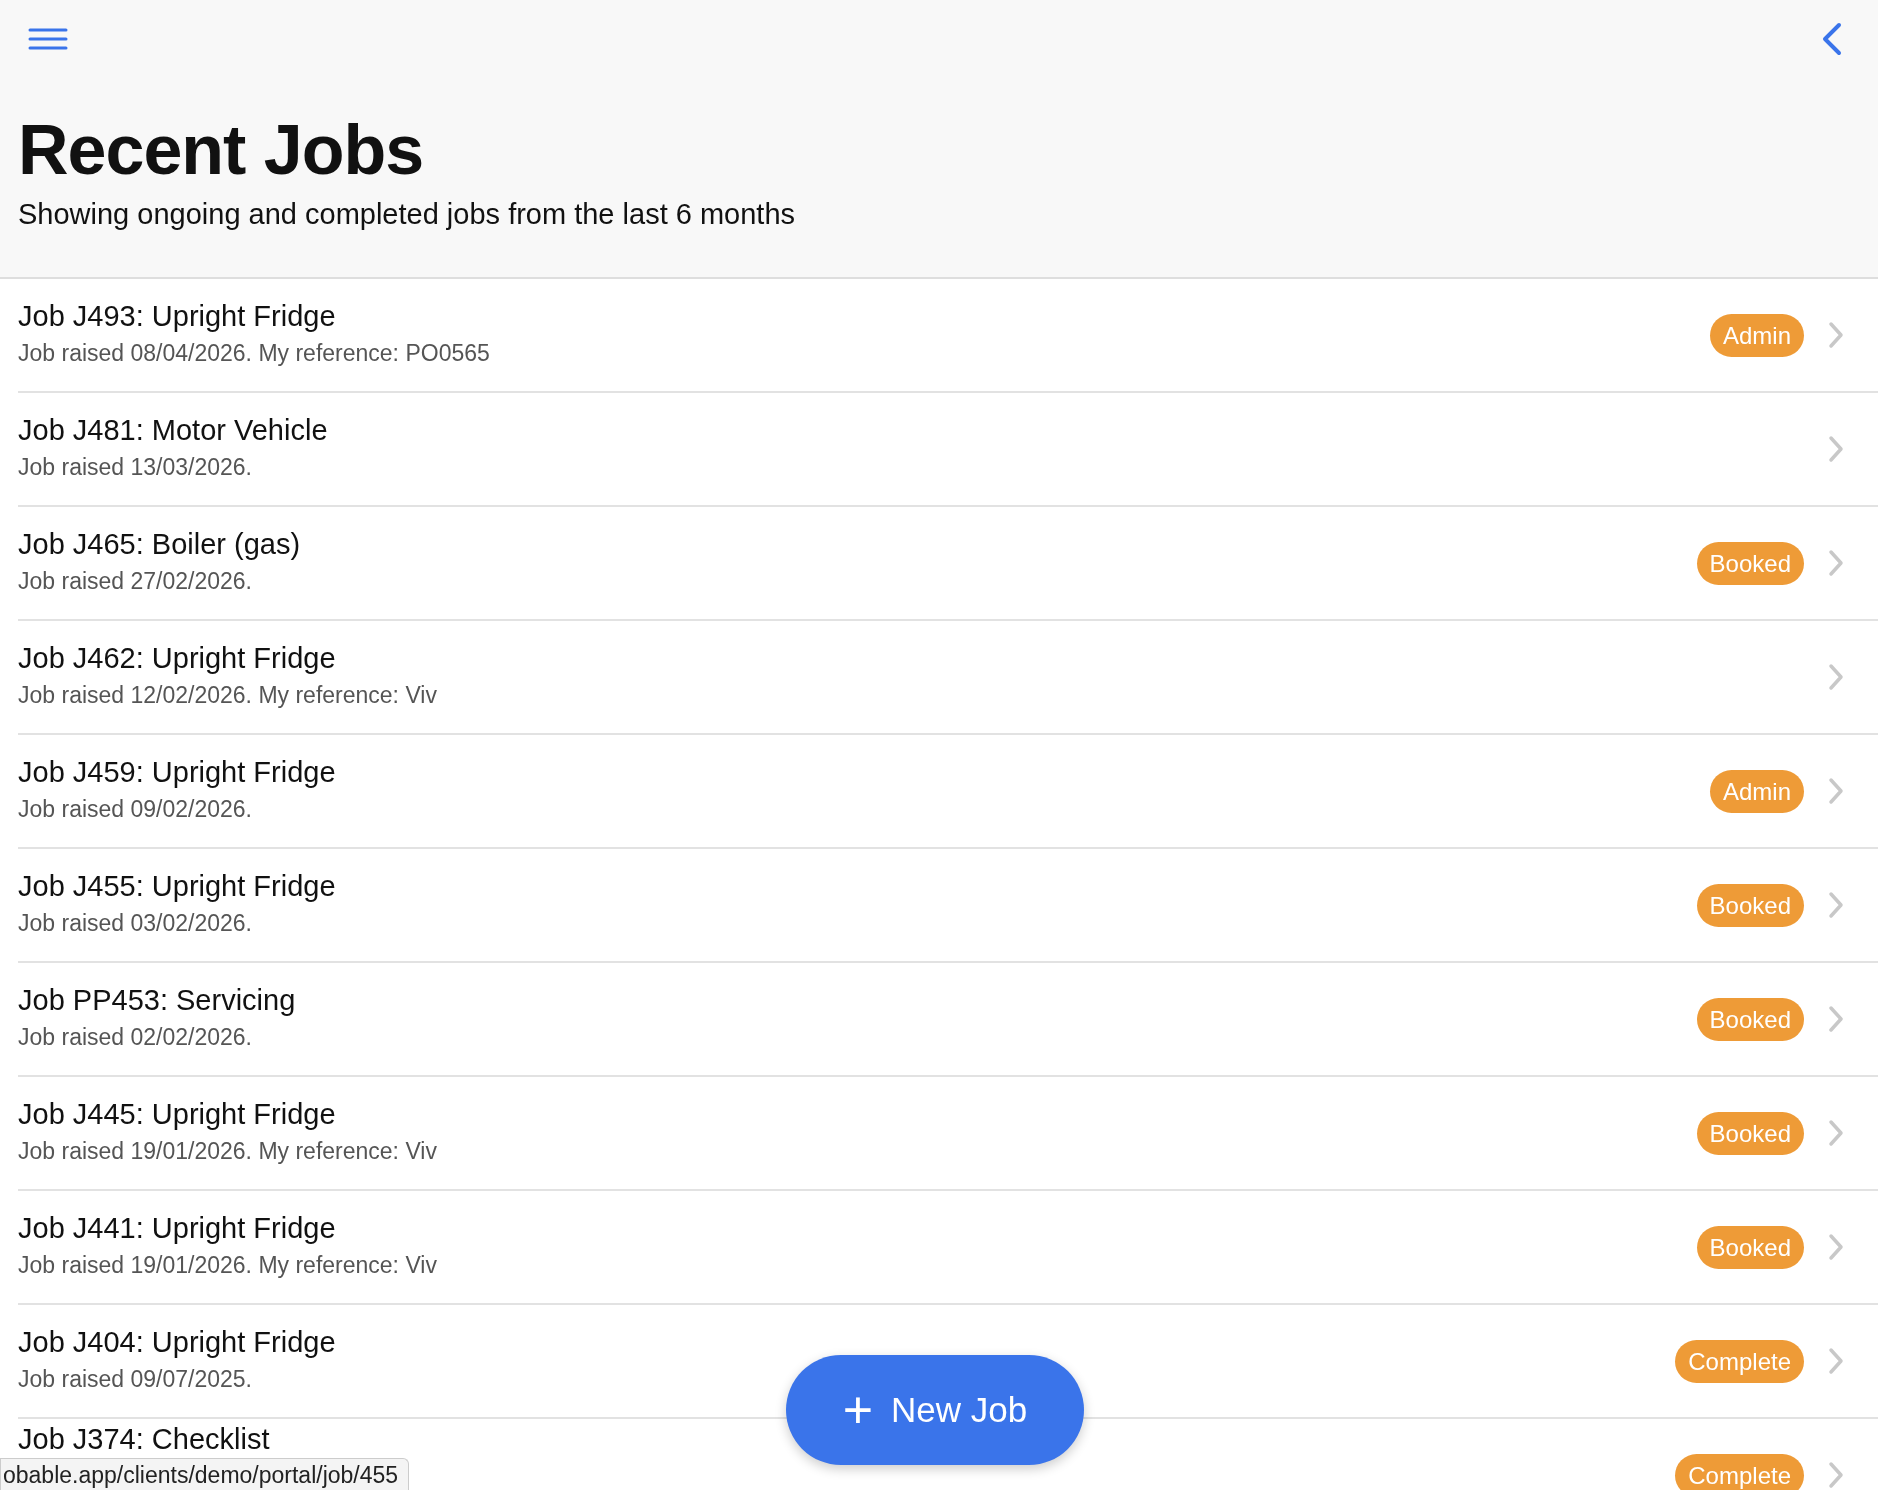  Describe the element at coordinates (948, 336) in the screenshot. I see `job-row: Job J493: Upright Fridge Job raised 08/04/2026. My reference: PO0565 Admin` at that location.